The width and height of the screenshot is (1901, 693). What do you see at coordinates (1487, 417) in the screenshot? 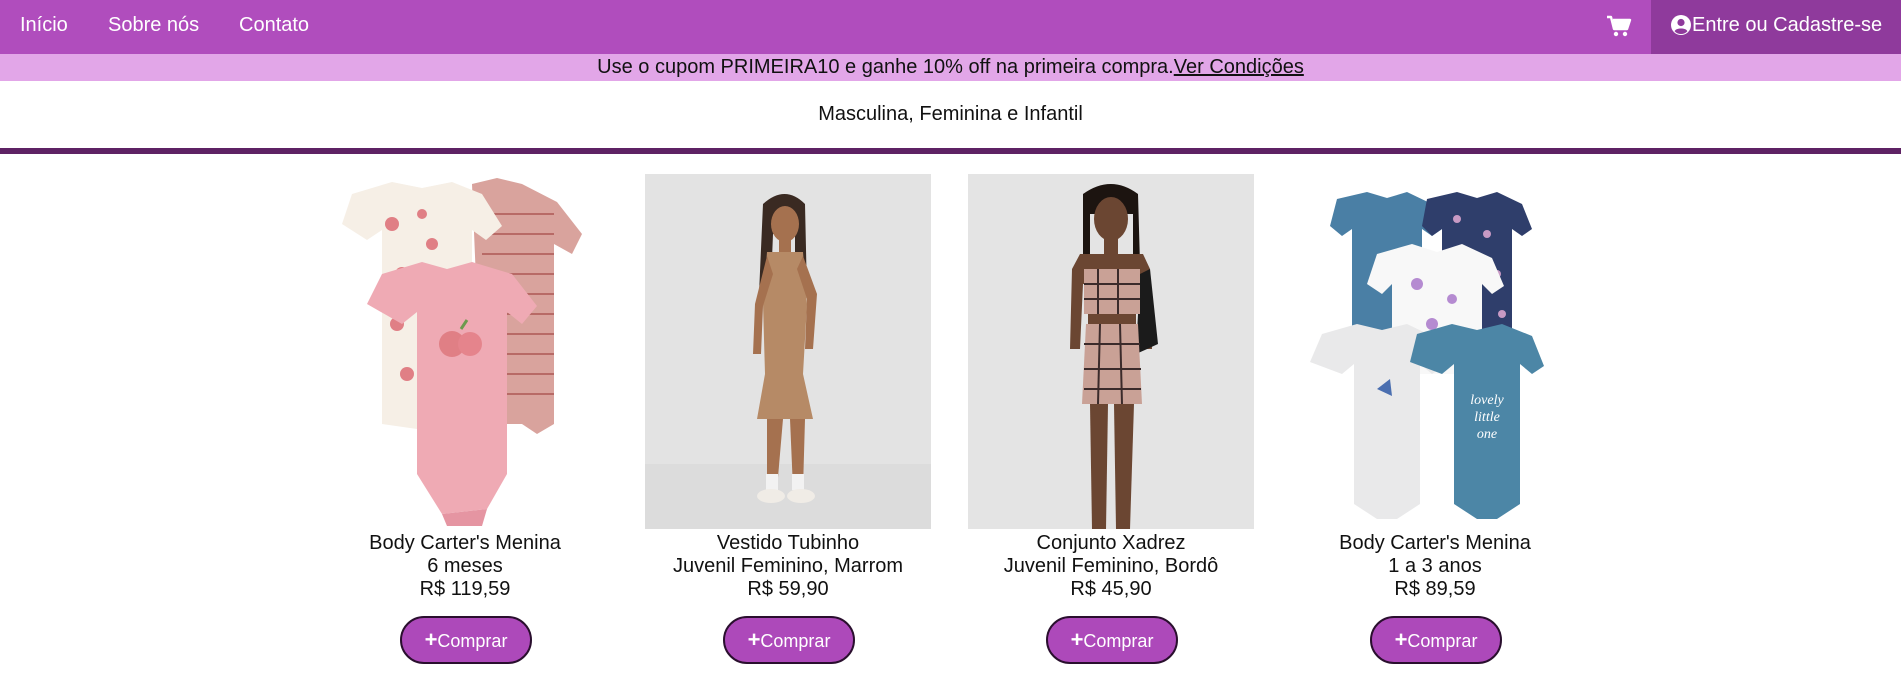
I see `svg-text: little` at bounding box center [1487, 417].